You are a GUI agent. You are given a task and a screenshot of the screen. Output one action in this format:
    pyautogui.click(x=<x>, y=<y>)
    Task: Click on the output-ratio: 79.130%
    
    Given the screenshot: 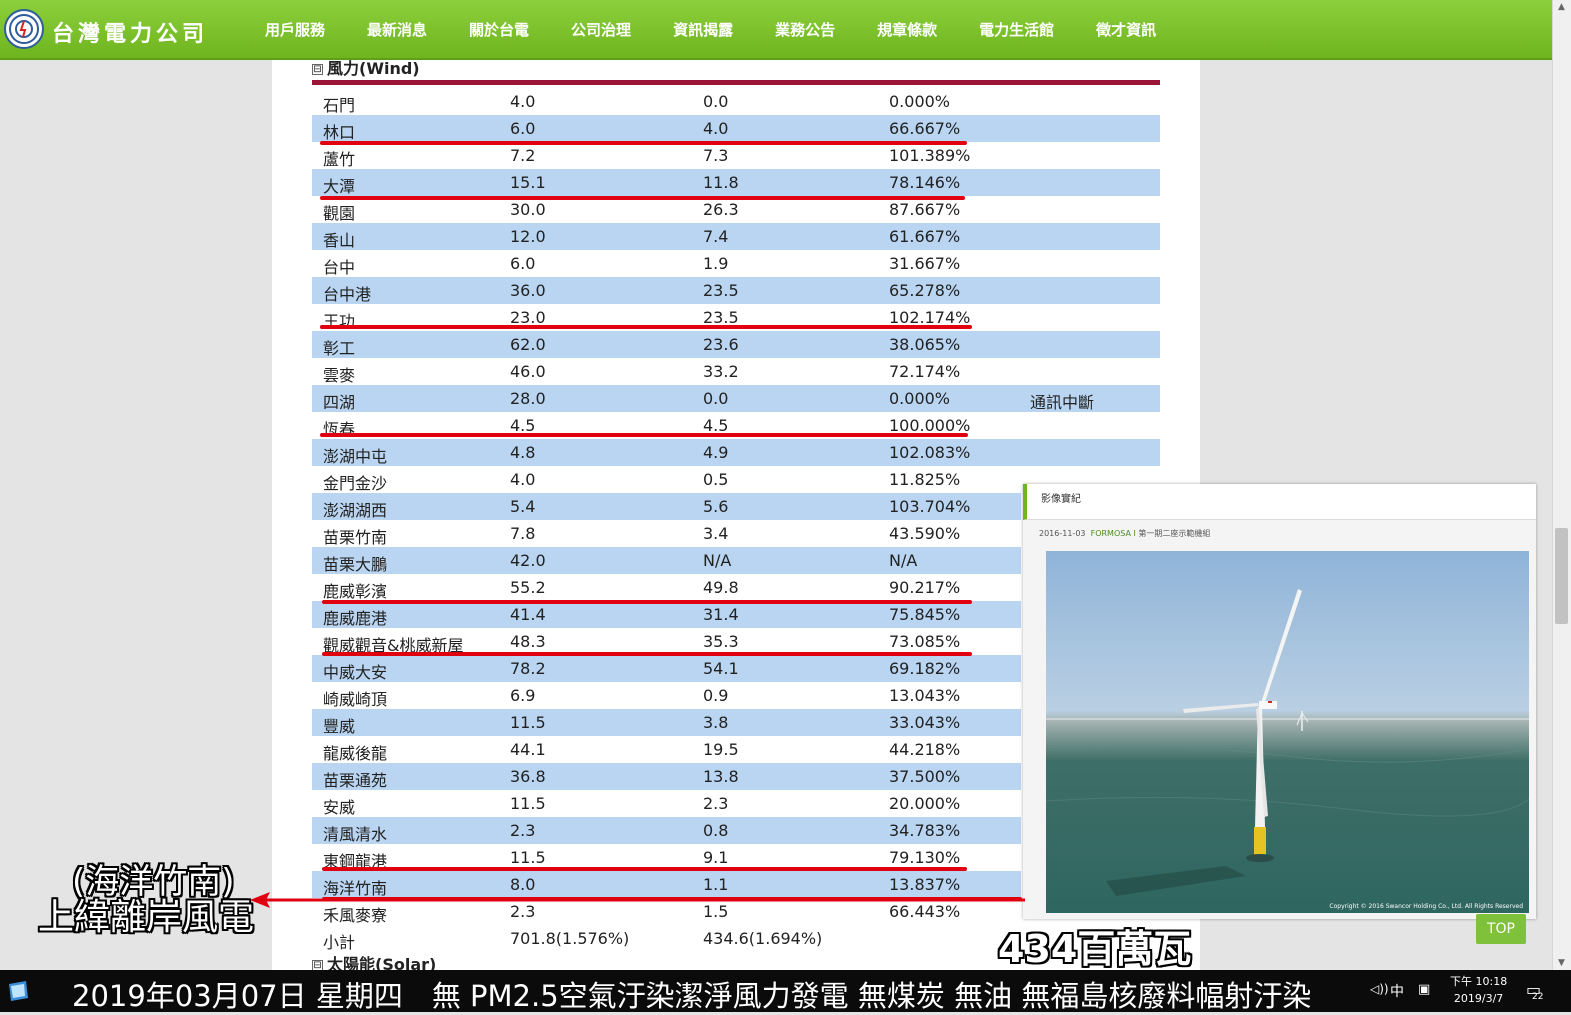 What is the action you would take?
    pyautogui.click(x=925, y=857)
    